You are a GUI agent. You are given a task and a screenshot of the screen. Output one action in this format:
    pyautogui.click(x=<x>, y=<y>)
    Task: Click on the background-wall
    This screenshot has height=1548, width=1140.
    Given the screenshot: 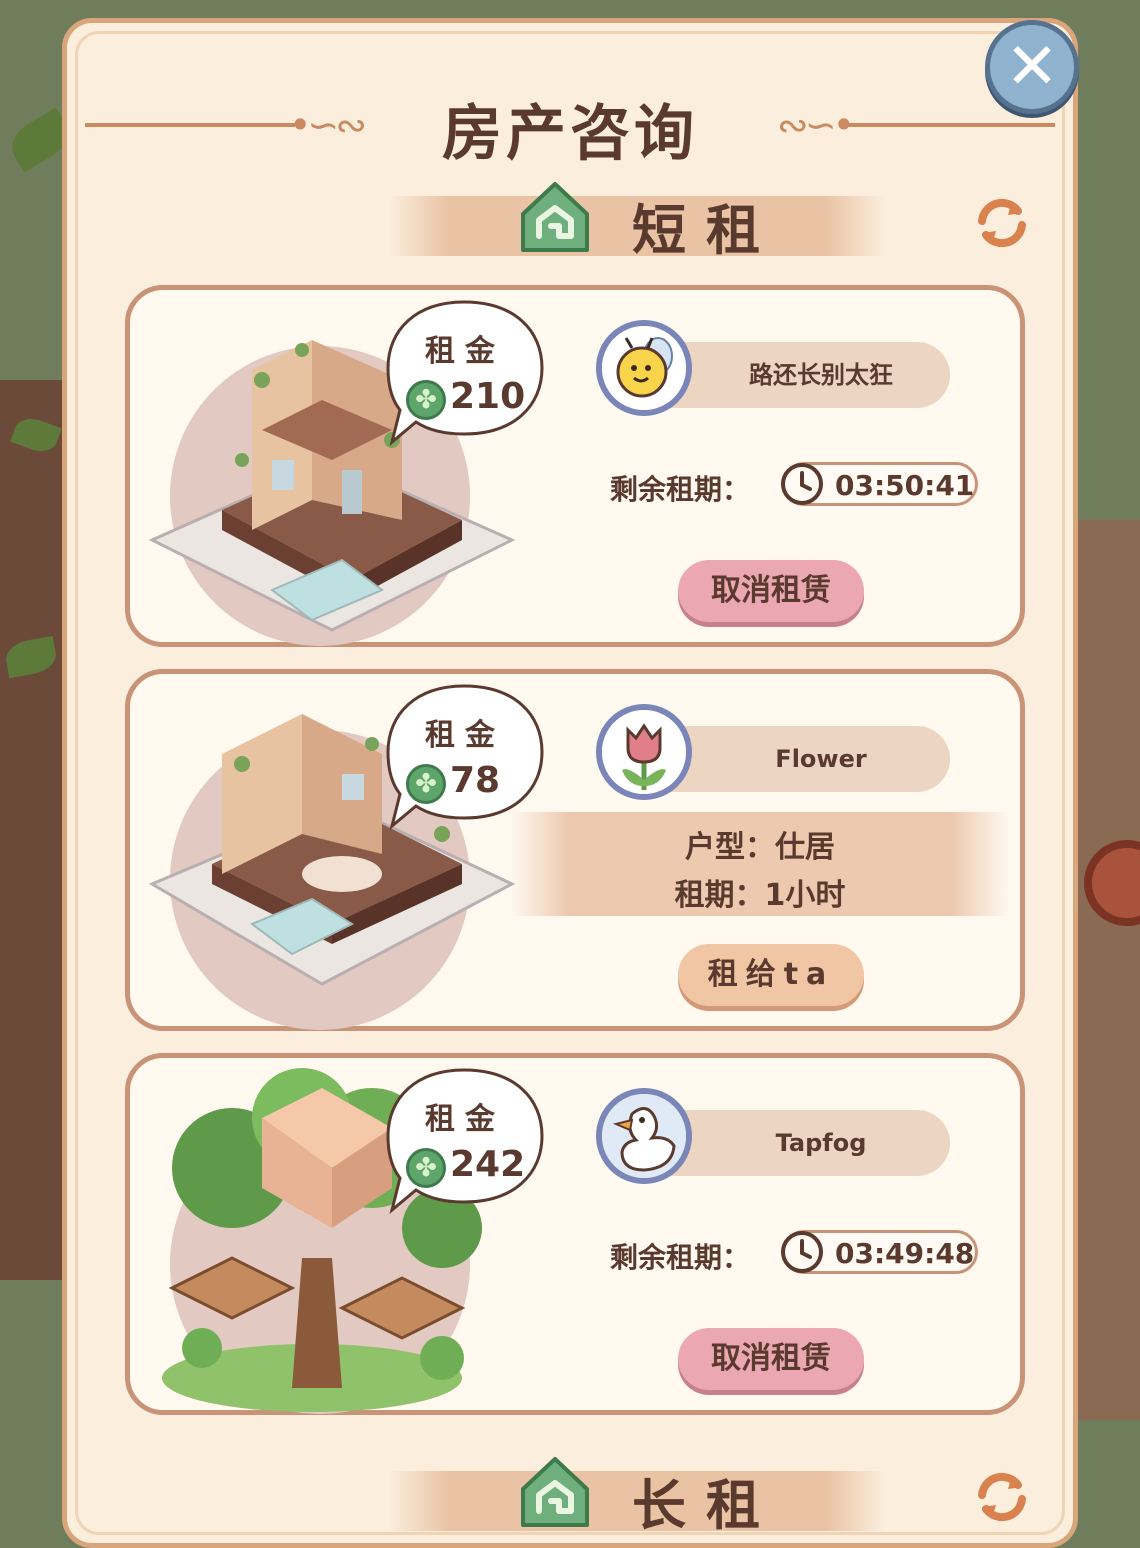 What is the action you would take?
    pyautogui.click(x=35, y=830)
    